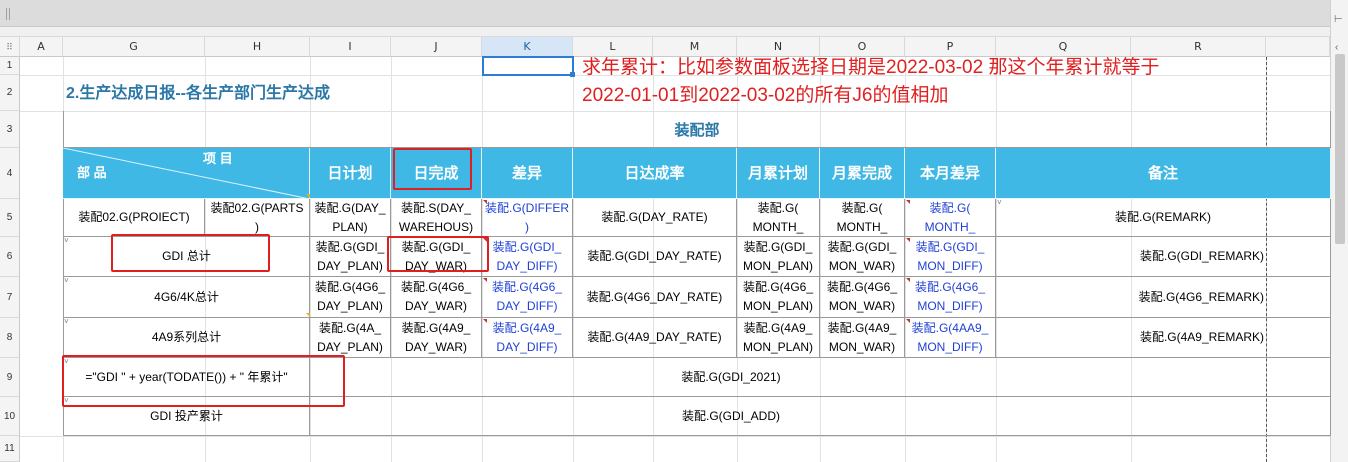 This screenshot has height=462, width=1348. Describe the element at coordinates (10, 93) in the screenshot. I see `row-header: 2` at that location.